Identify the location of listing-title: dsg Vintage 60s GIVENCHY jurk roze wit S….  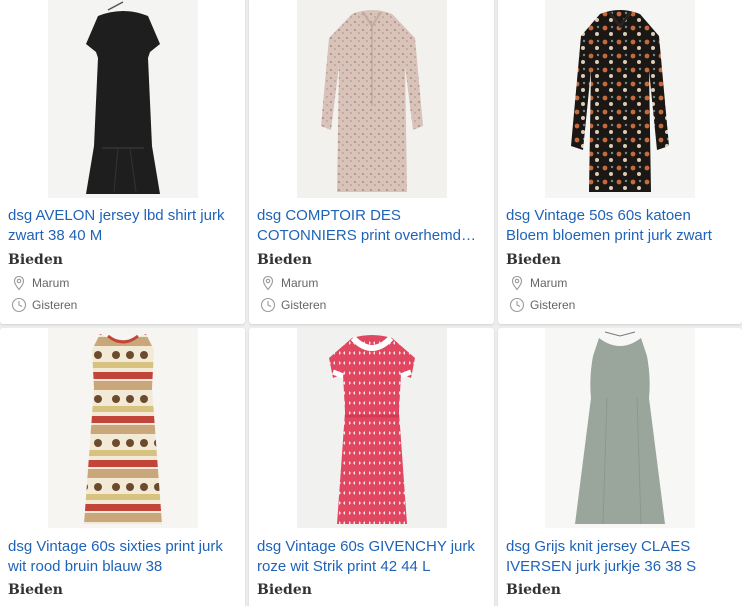
(372, 557).